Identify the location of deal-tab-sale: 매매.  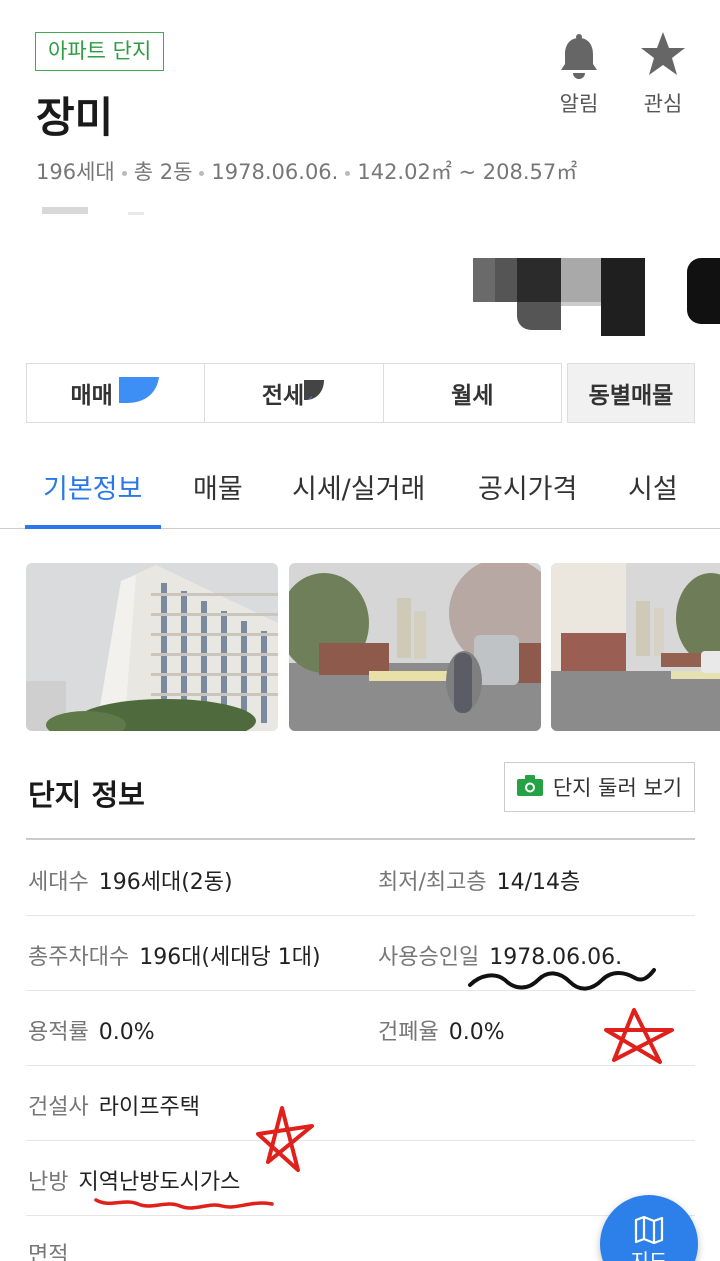
(116, 393).